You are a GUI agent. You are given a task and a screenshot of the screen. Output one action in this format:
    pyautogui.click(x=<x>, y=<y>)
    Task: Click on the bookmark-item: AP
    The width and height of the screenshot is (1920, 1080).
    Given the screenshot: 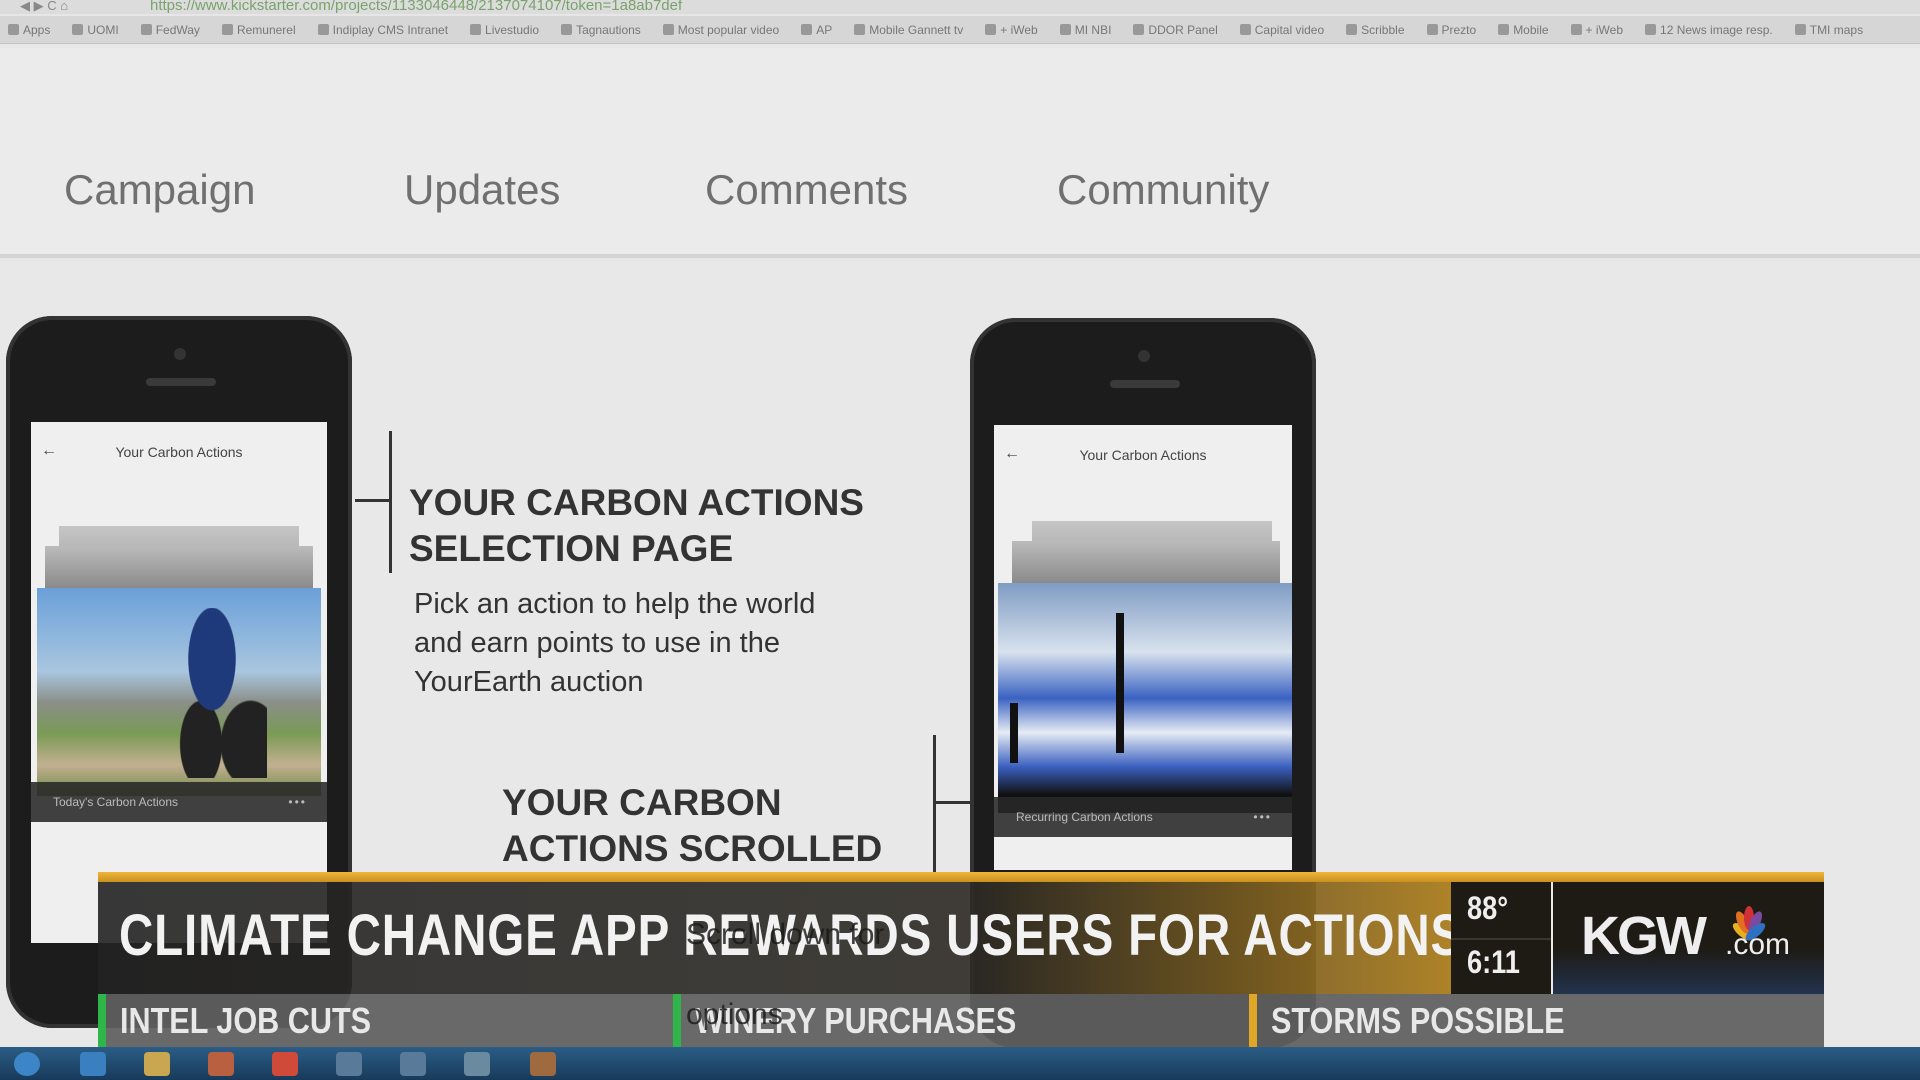 What is the action you would take?
    pyautogui.click(x=816, y=30)
    